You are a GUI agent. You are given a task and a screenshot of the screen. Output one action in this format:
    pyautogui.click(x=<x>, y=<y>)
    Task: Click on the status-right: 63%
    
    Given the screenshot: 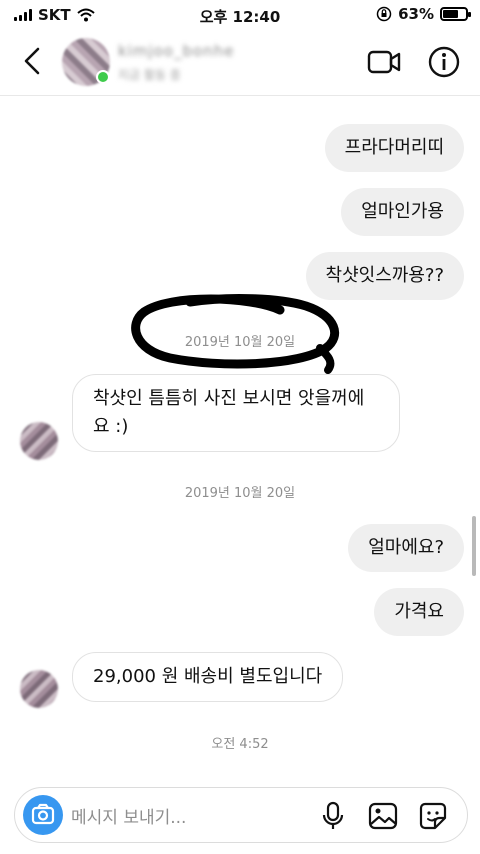 What is the action you would take?
    pyautogui.click(x=423, y=14)
    